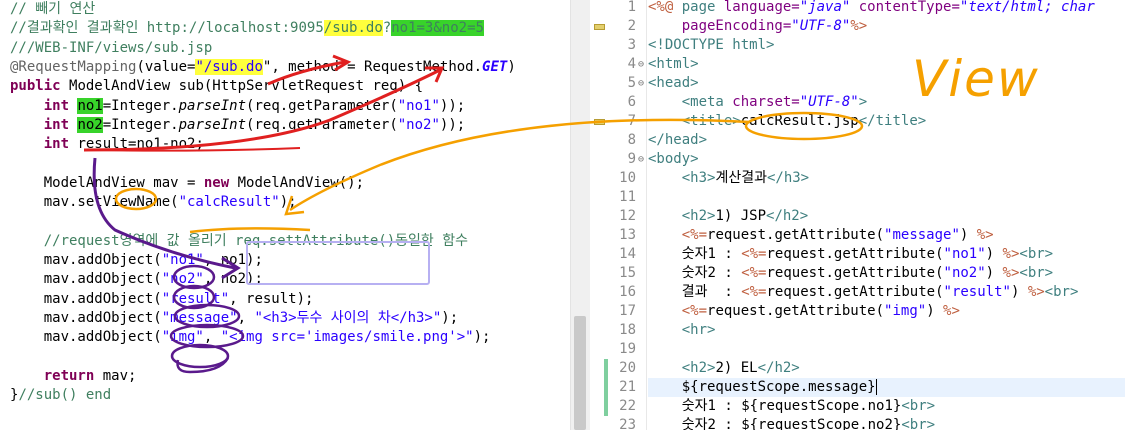  What do you see at coordinates (757, 26) in the screenshot?
I see `code-line: pageEncoding="UTF-8"%>` at bounding box center [757, 26].